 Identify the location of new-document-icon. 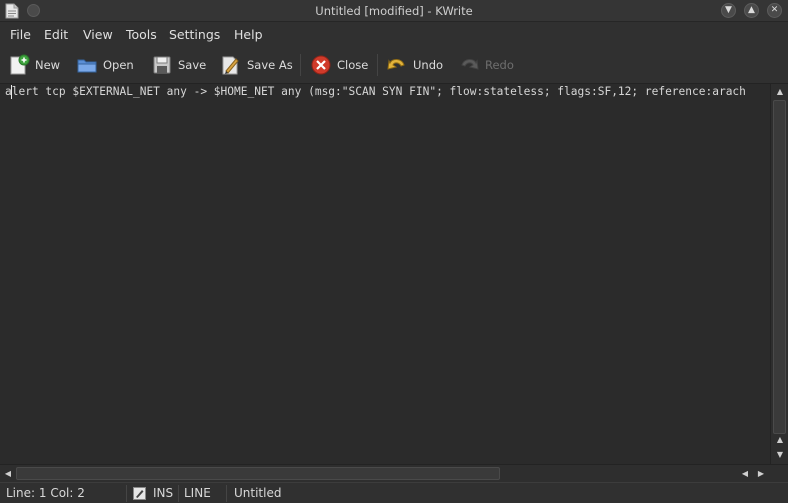
(20, 64).